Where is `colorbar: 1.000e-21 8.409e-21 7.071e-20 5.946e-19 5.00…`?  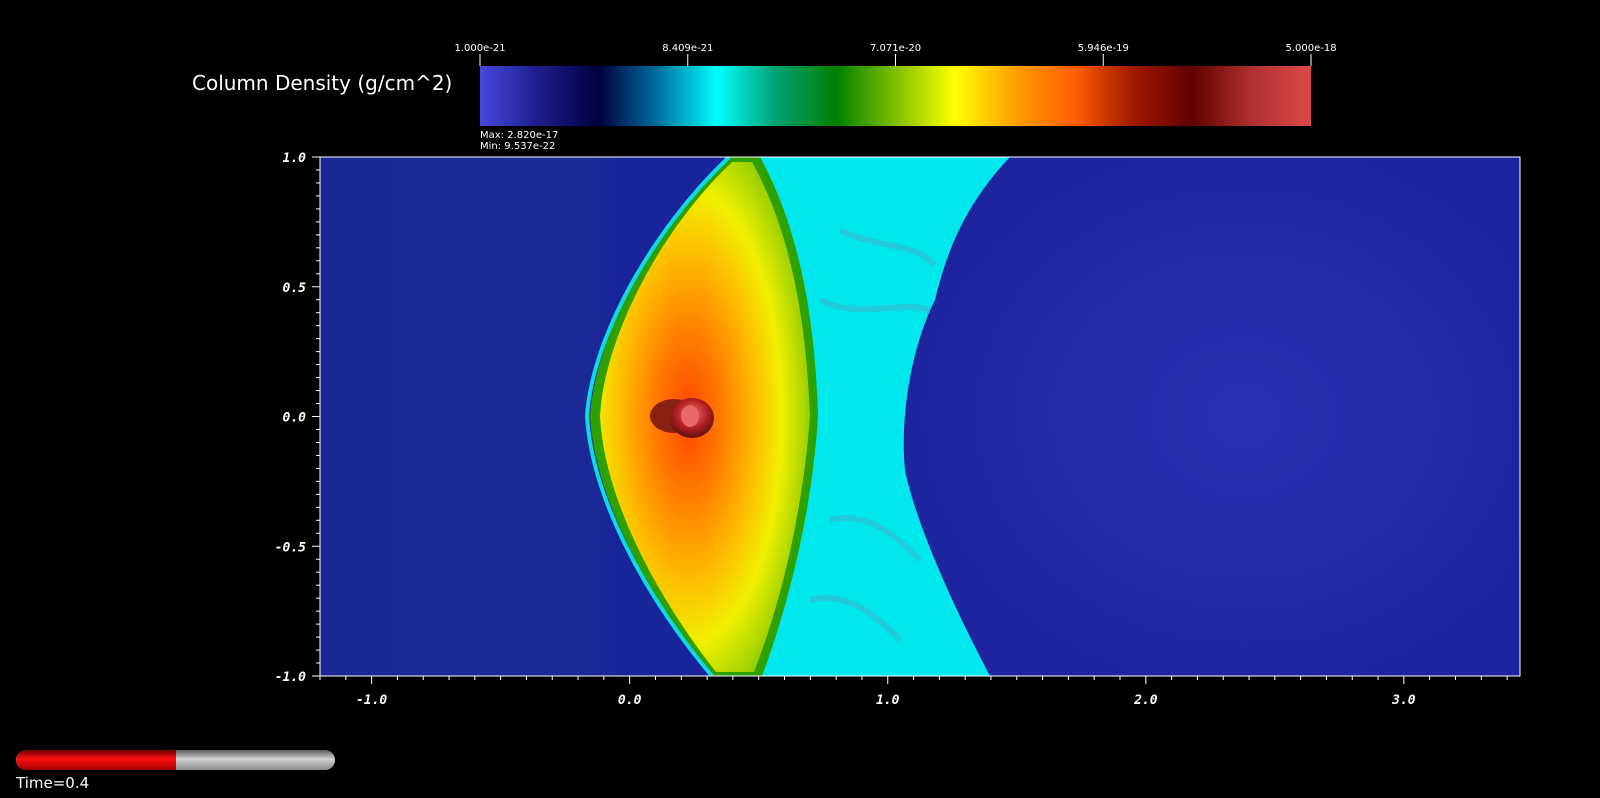
colorbar: 1.000e-21 8.409e-21 7.071e-20 5.946e-19 5.00… is located at coordinates (895, 84).